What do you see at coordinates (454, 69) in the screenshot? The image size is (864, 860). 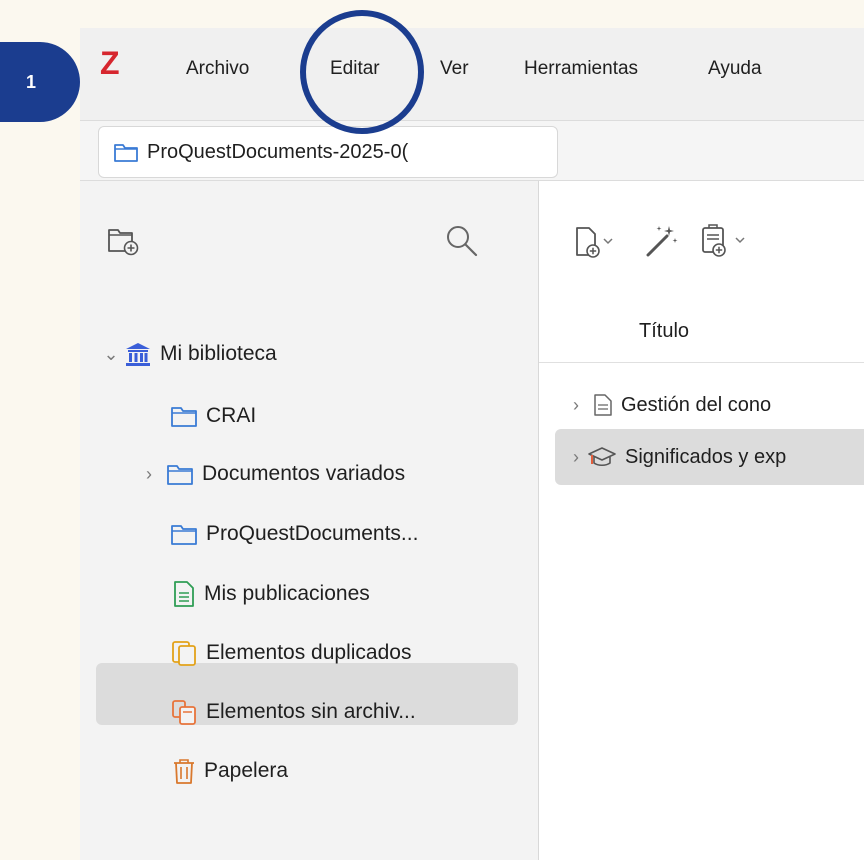 I see `menu-ver: Ver` at bounding box center [454, 69].